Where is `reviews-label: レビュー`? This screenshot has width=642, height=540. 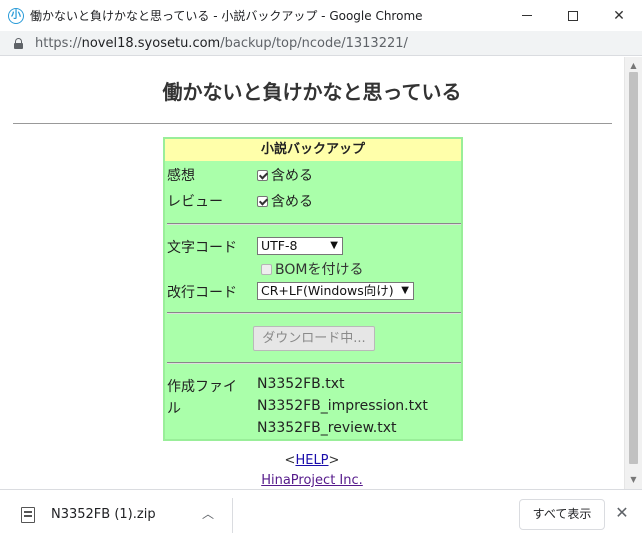
reviews-label: レビュー is located at coordinates (195, 202).